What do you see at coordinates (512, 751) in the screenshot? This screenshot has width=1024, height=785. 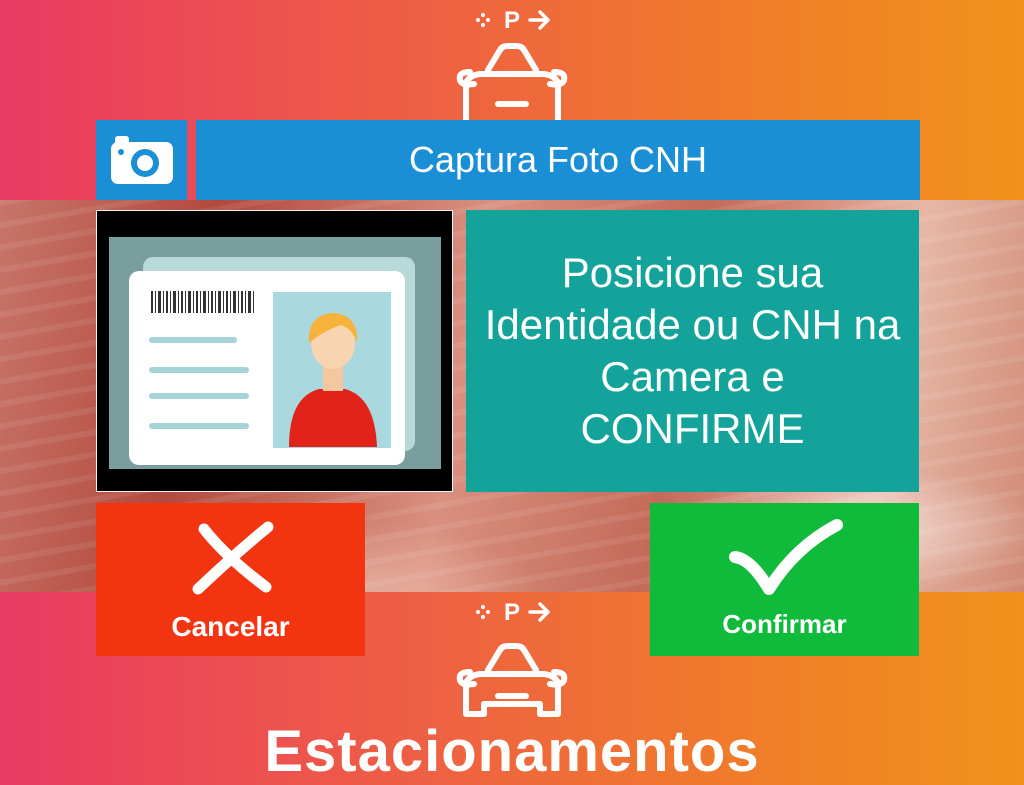 I see `brand-name: Estacionamentos` at bounding box center [512, 751].